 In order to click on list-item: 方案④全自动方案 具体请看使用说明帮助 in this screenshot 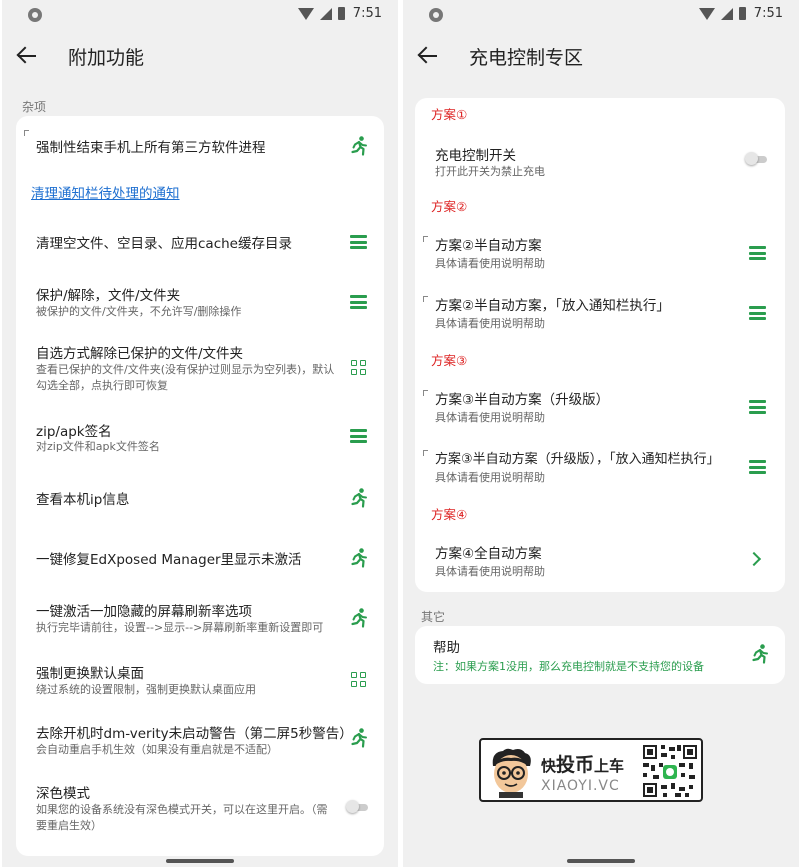, I will do `click(600, 562)`.